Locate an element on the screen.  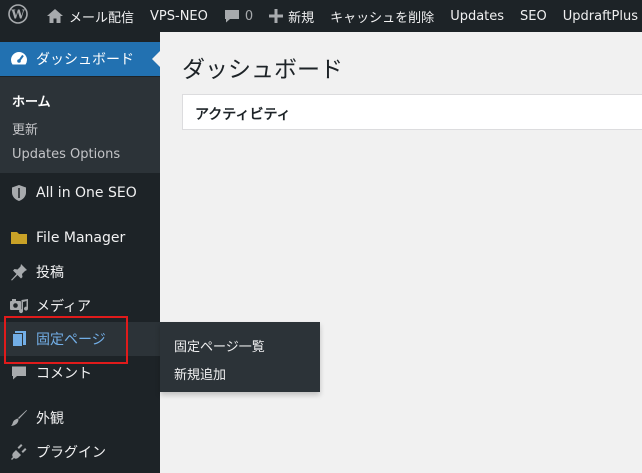
sidebar-item-plugins: プラグイン is located at coordinates (80, 452).